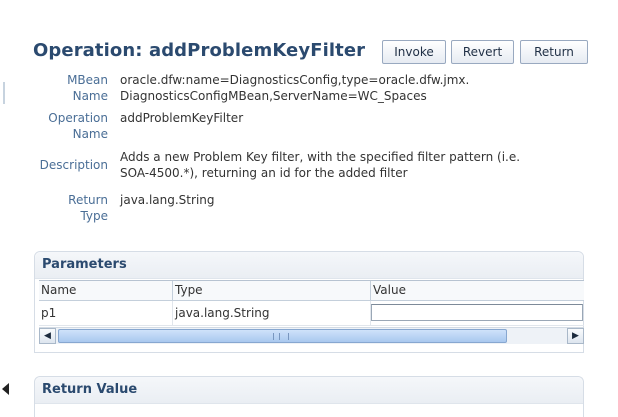  What do you see at coordinates (414, 52) in the screenshot?
I see `invoke-button: Invoke` at bounding box center [414, 52].